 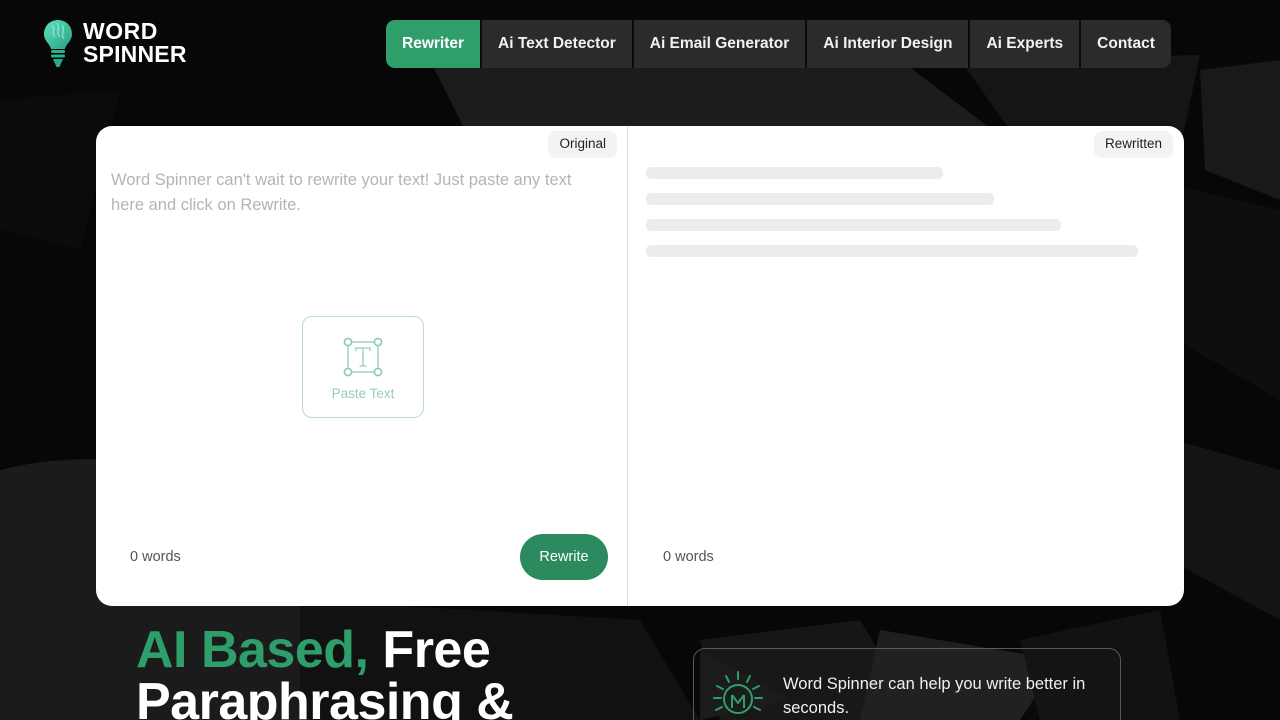 What do you see at coordinates (889, 44) in the screenshot?
I see `nav-item-ai-interior-design: Ai Interior Design` at bounding box center [889, 44].